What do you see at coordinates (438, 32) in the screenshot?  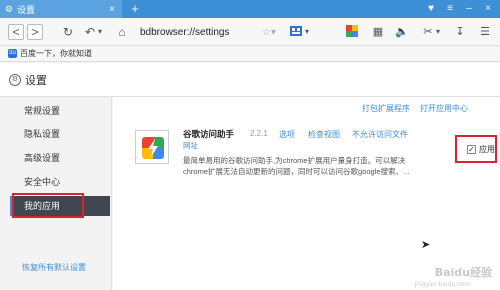 I see `screenshot-menu-icon: ▾` at bounding box center [438, 32].